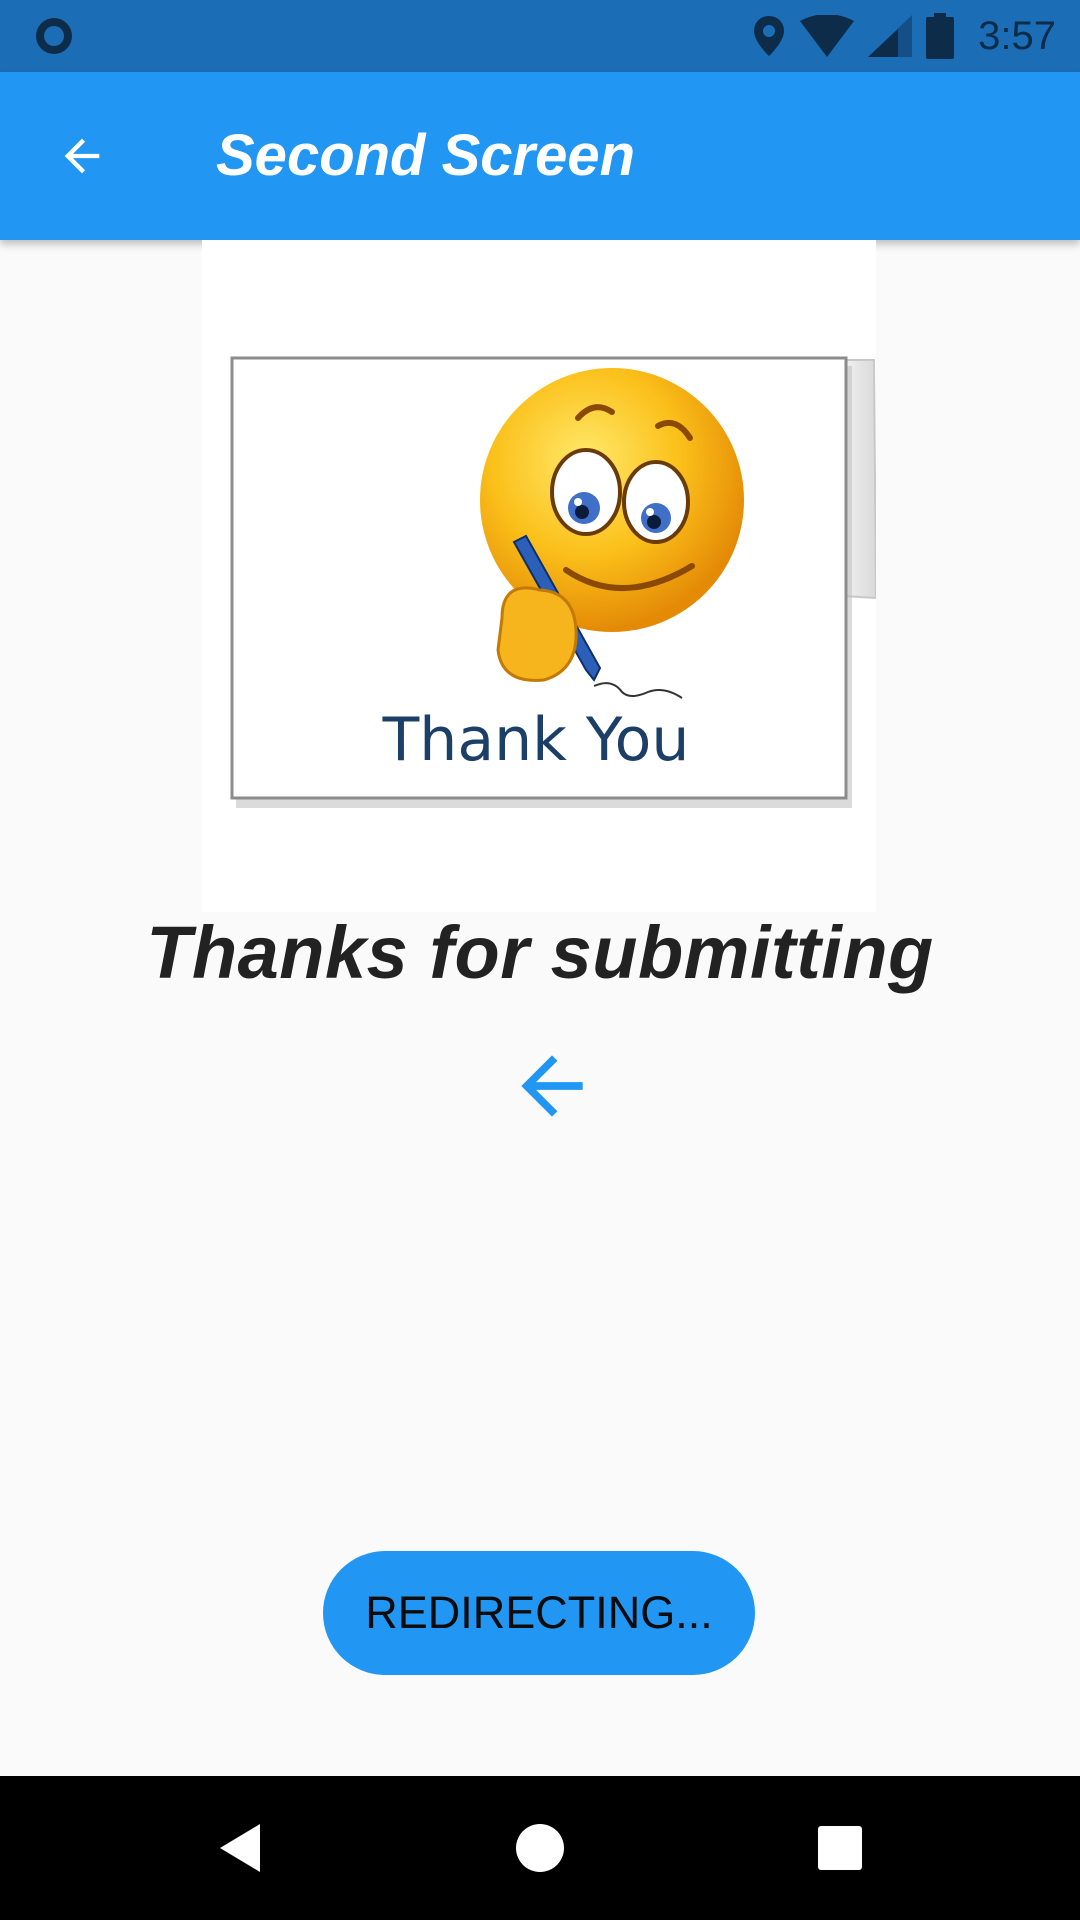 This screenshot has width=1080, height=1920. I want to click on back-triangle-icon, so click(240, 1848).